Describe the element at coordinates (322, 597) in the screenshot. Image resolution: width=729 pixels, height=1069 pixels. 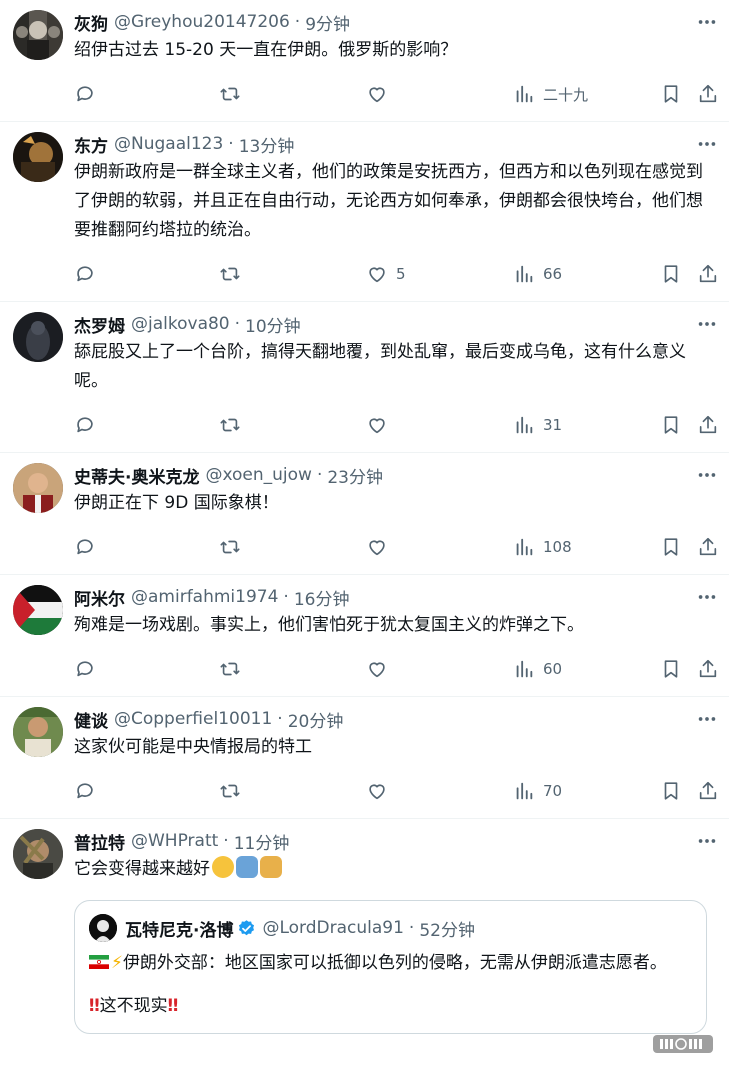
I see `timestamp: 16分钟` at that location.